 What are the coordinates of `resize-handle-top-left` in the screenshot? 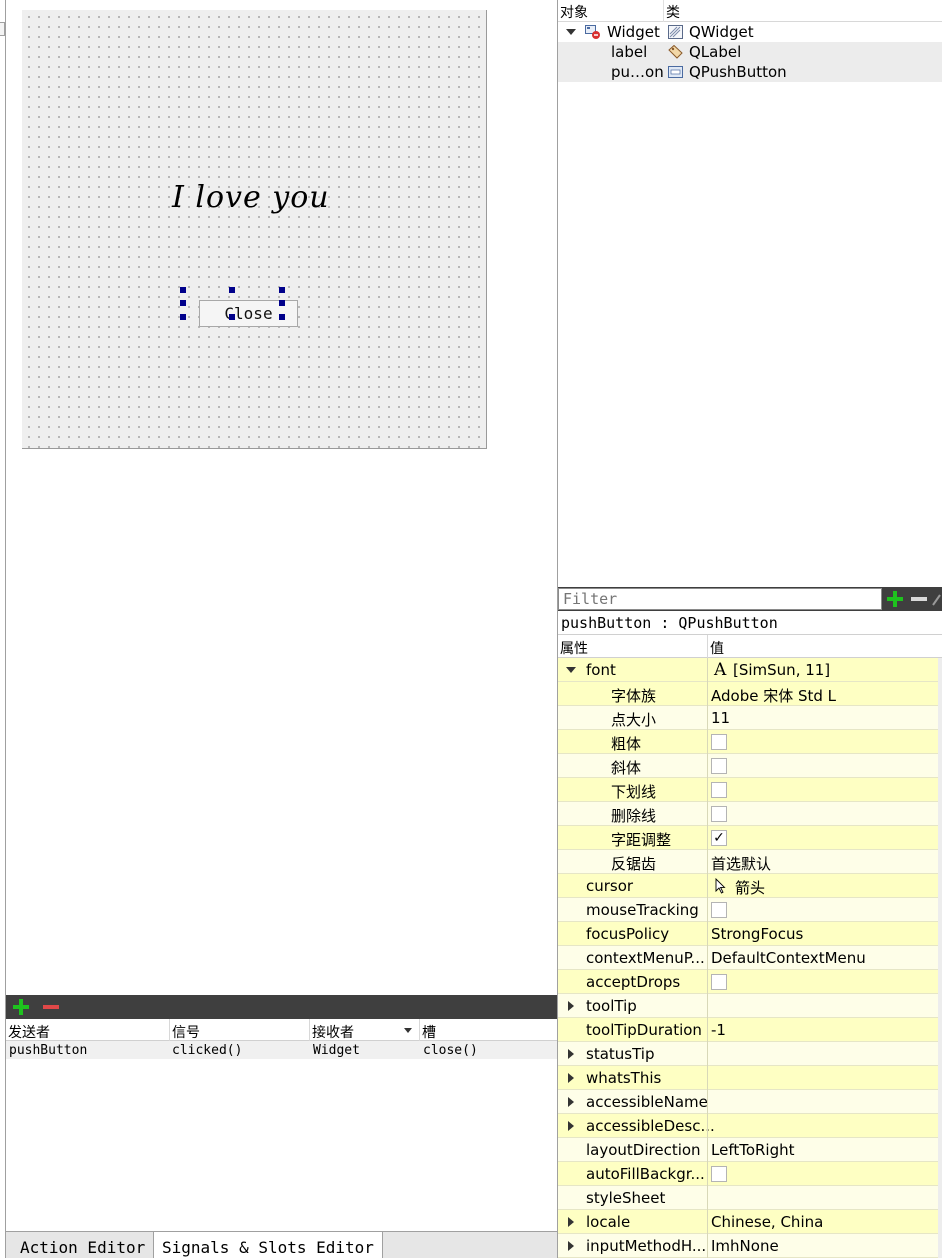 It's located at (183, 290).